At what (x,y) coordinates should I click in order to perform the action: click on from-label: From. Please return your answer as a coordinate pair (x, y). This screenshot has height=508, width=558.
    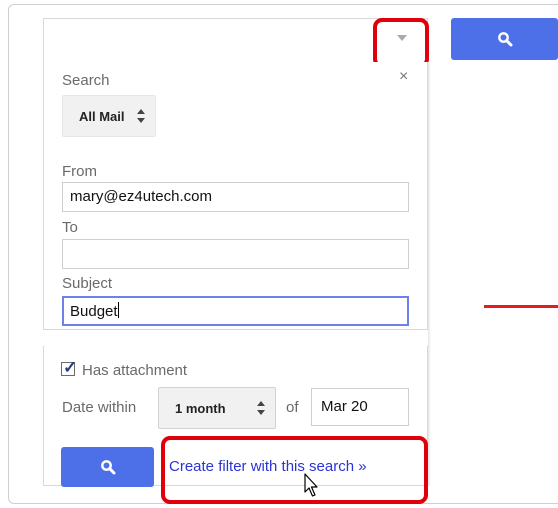
    Looking at the image, I should click on (79, 171).